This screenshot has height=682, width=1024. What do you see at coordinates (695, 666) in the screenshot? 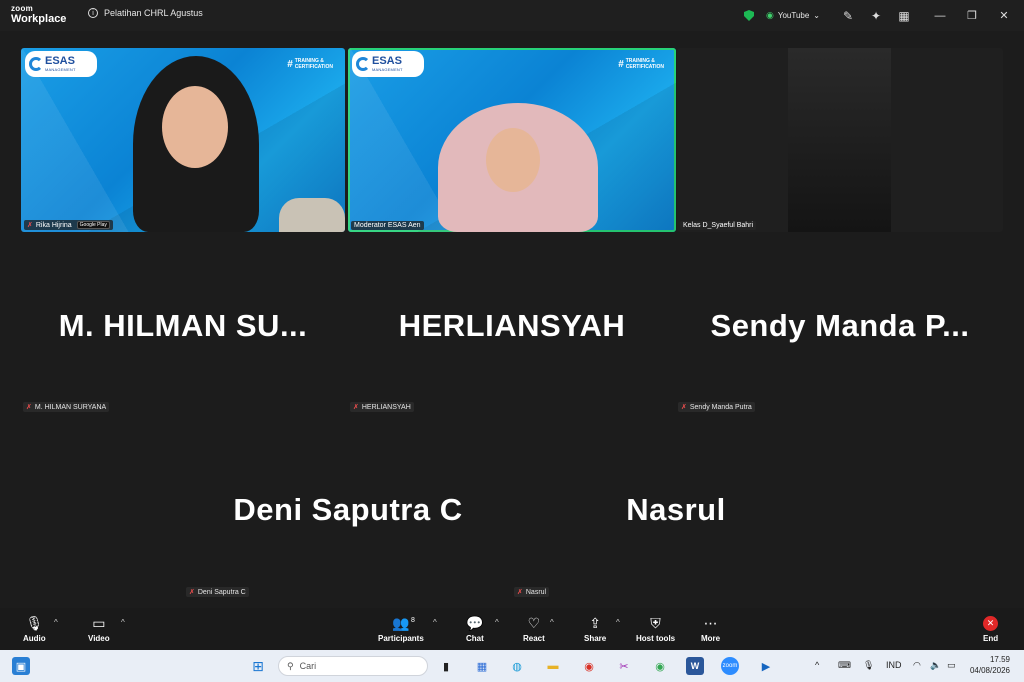
I see `word-icon: W` at bounding box center [695, 666].